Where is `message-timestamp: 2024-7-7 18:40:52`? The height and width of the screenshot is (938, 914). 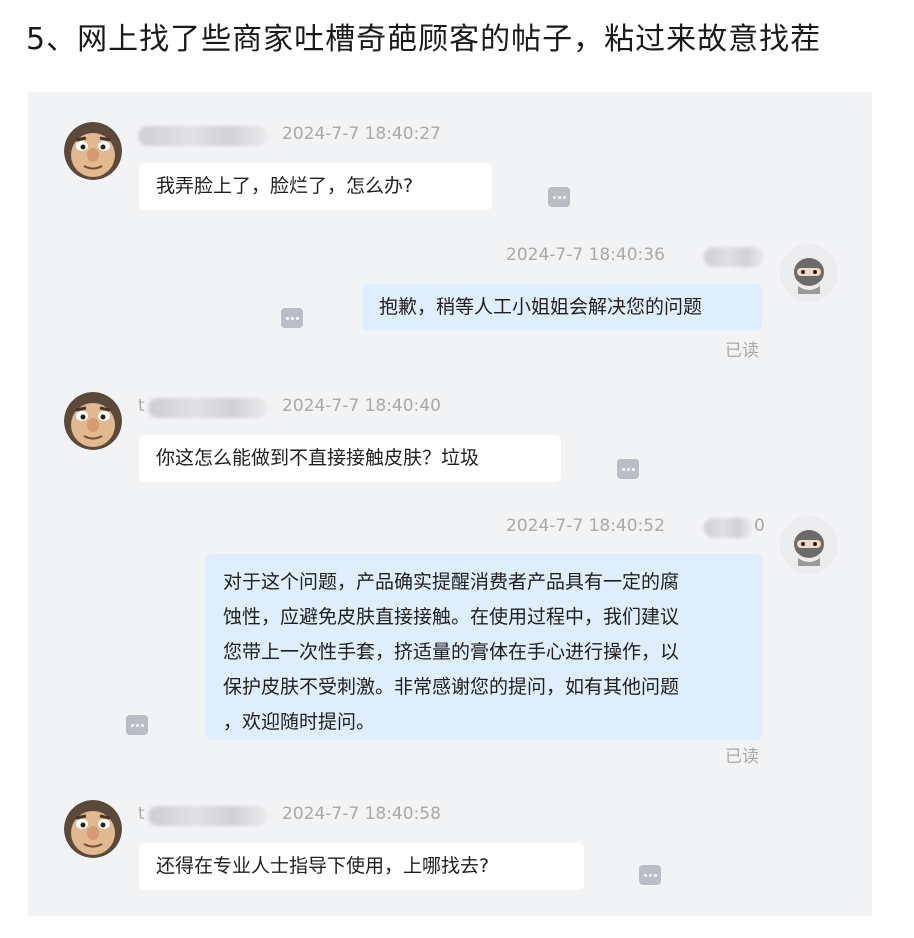
message-timestamp: 2024-7-7 18:40:52 is located at coordinates (585, 526).